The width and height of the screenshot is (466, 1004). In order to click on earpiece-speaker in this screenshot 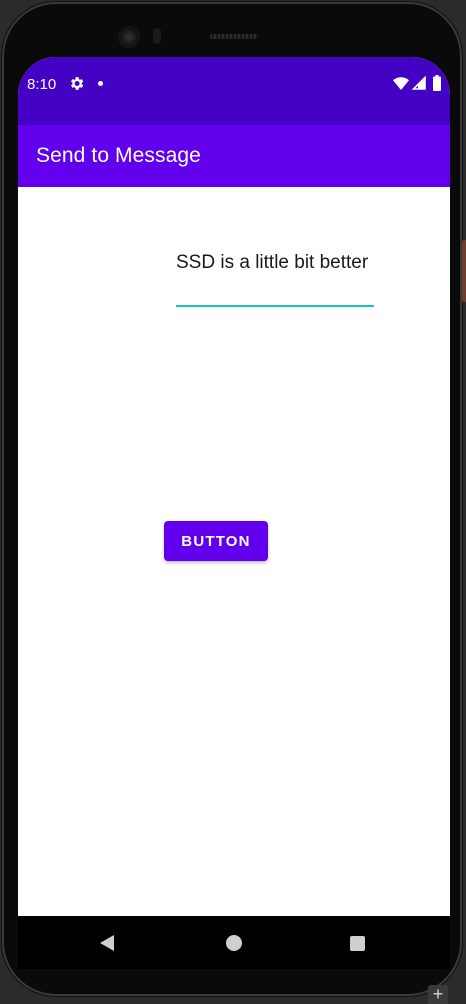, I will do `click(234, 36)`.